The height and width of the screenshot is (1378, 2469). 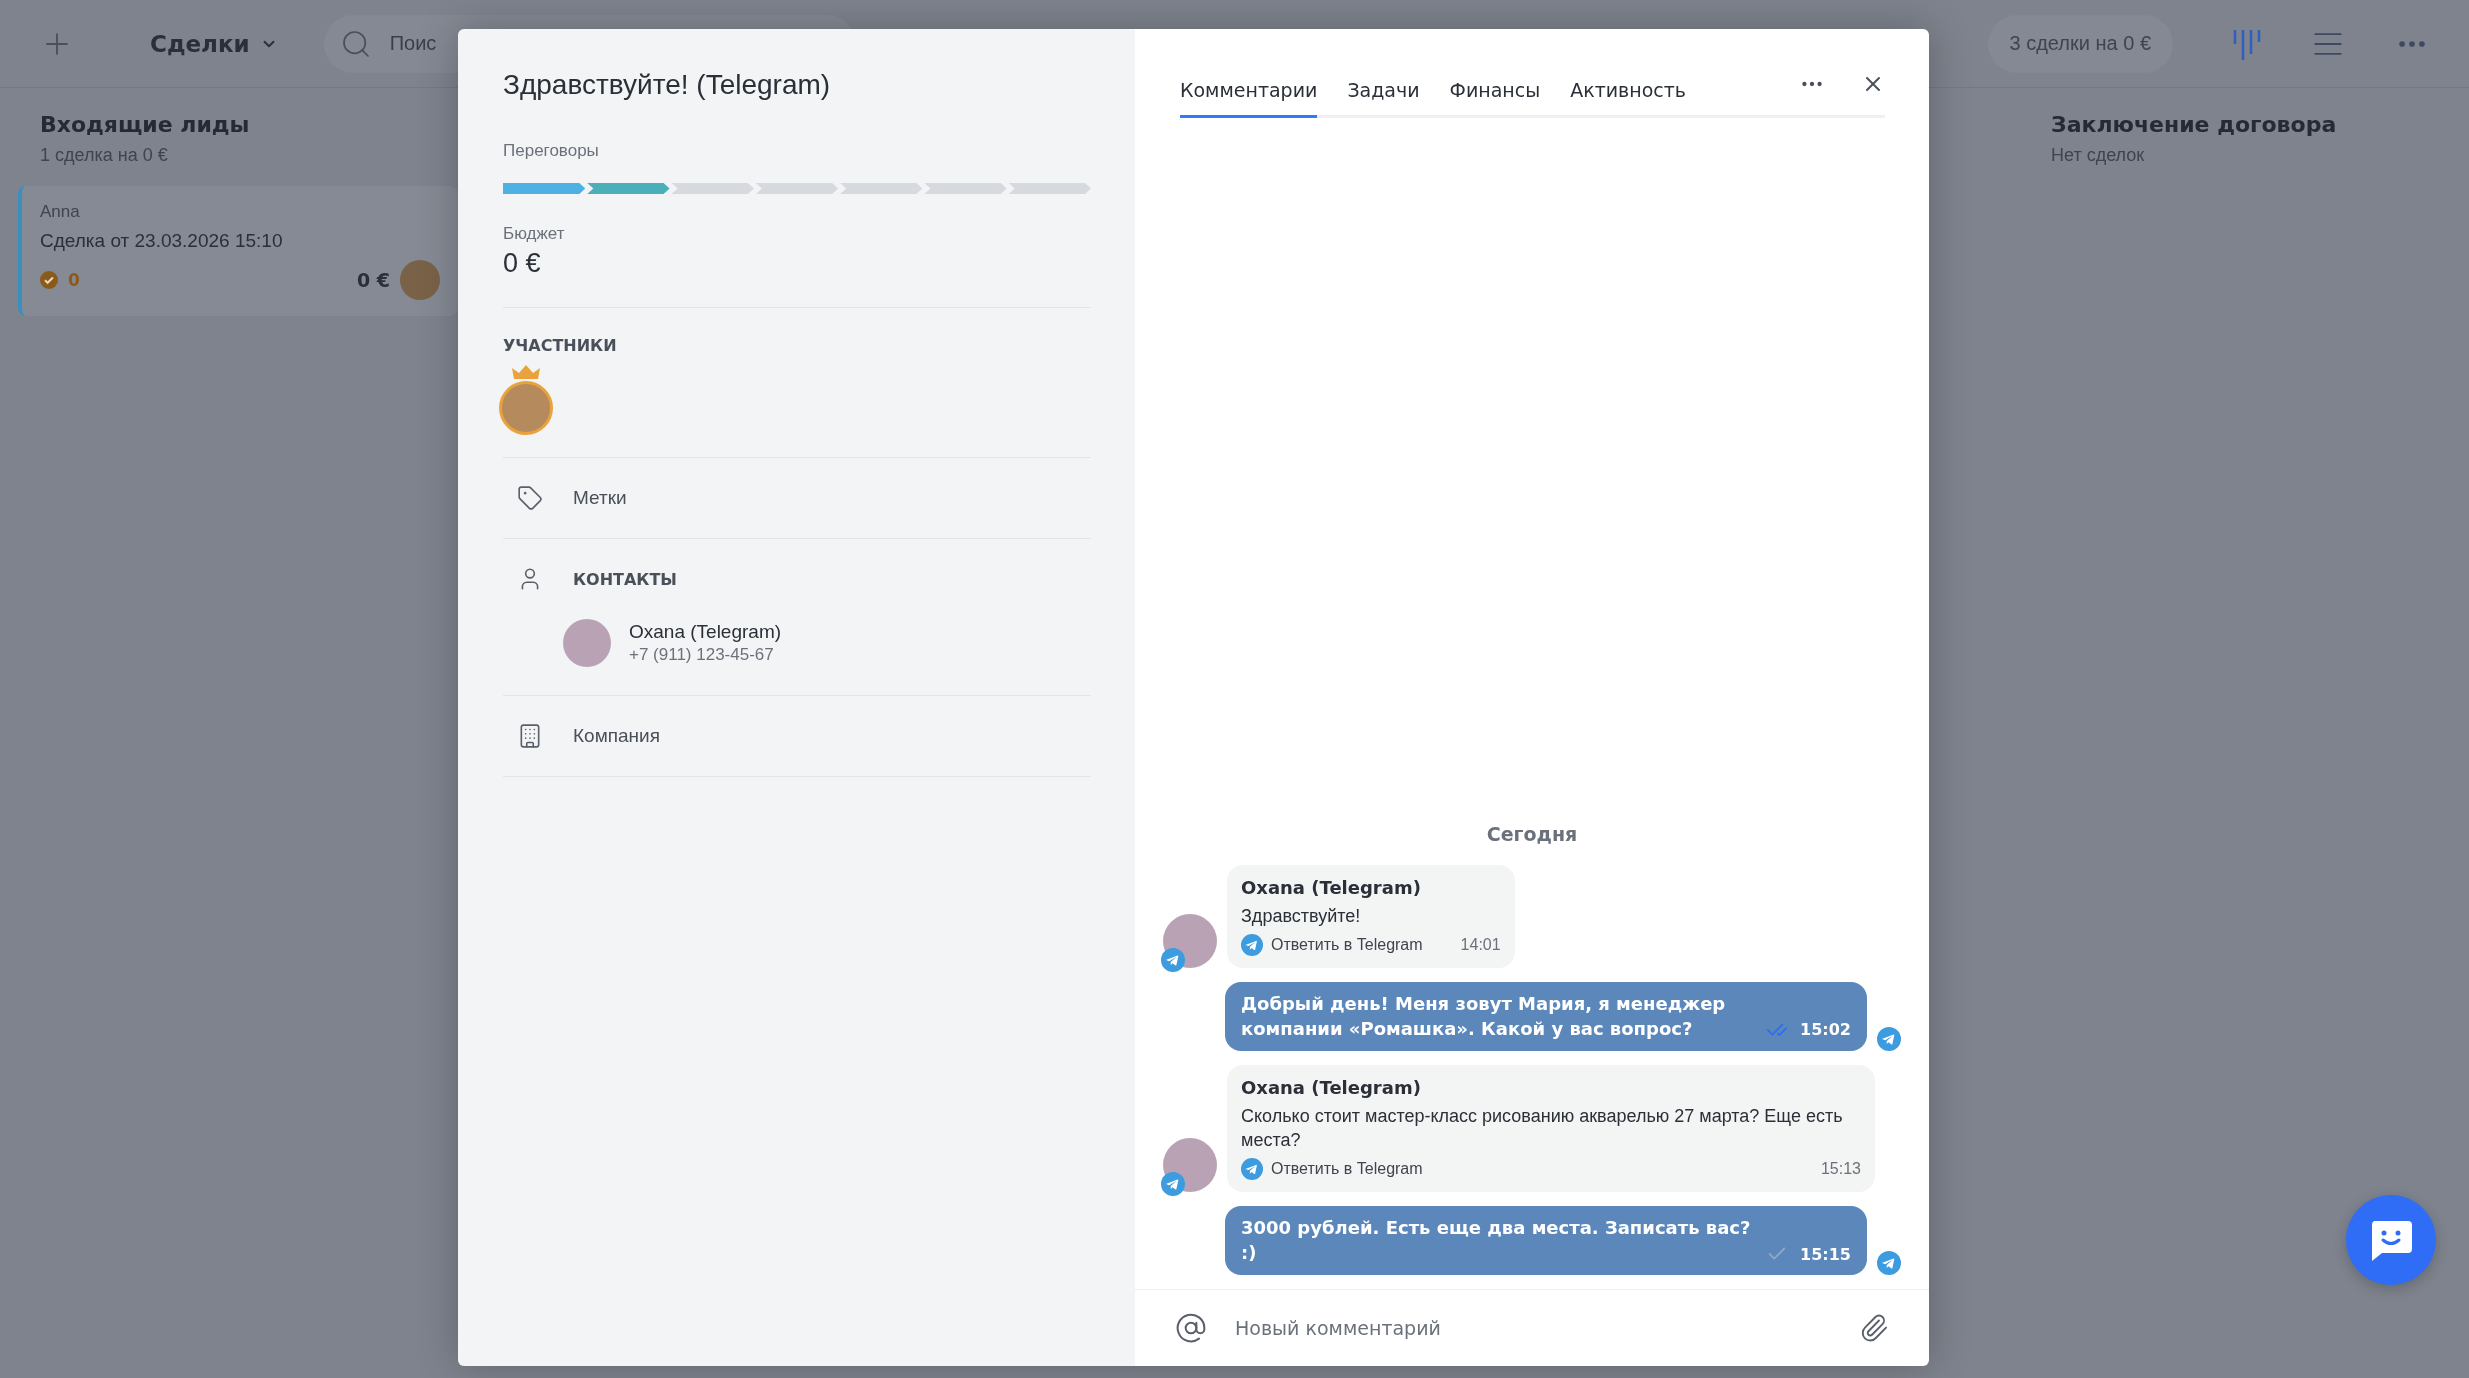 What do you see at coordinates (616, 736) in the screenshot?
I see `company-label: Компания` at bounding box center [616, 736].